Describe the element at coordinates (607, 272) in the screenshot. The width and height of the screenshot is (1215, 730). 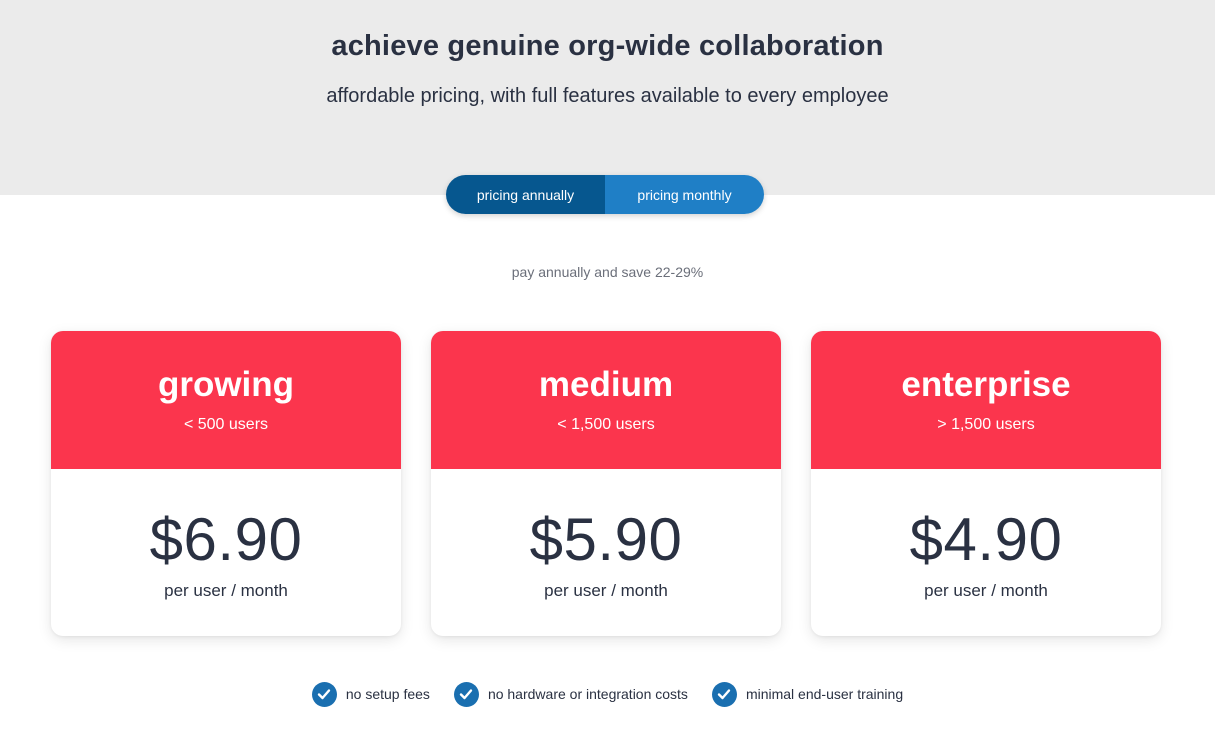
I see `save-note: pay annually and save 22-29%` at that location.